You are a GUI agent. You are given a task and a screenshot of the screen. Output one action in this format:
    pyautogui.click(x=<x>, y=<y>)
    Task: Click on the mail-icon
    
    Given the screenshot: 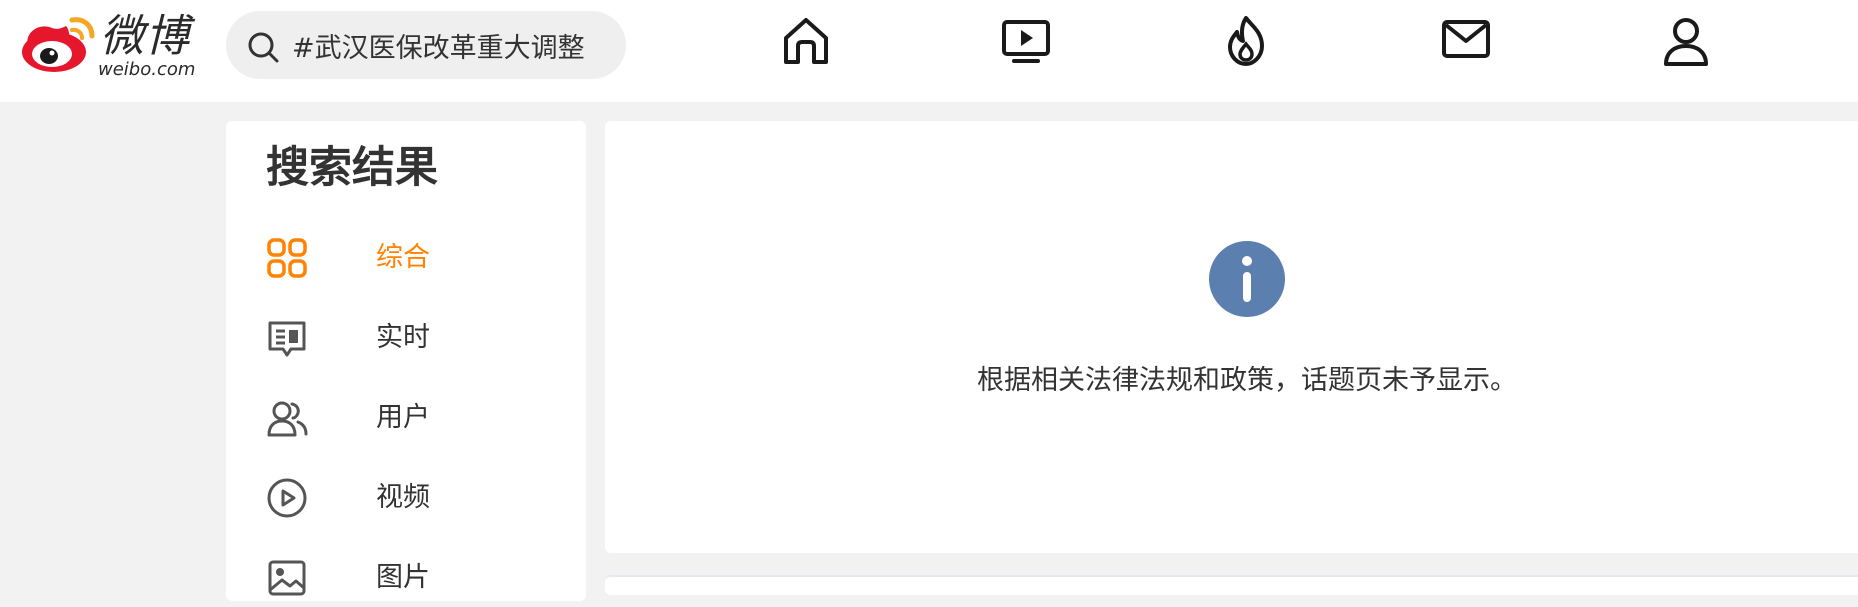 What is the action you would take?
    pyautogui.click(x=1466, y=39)
    